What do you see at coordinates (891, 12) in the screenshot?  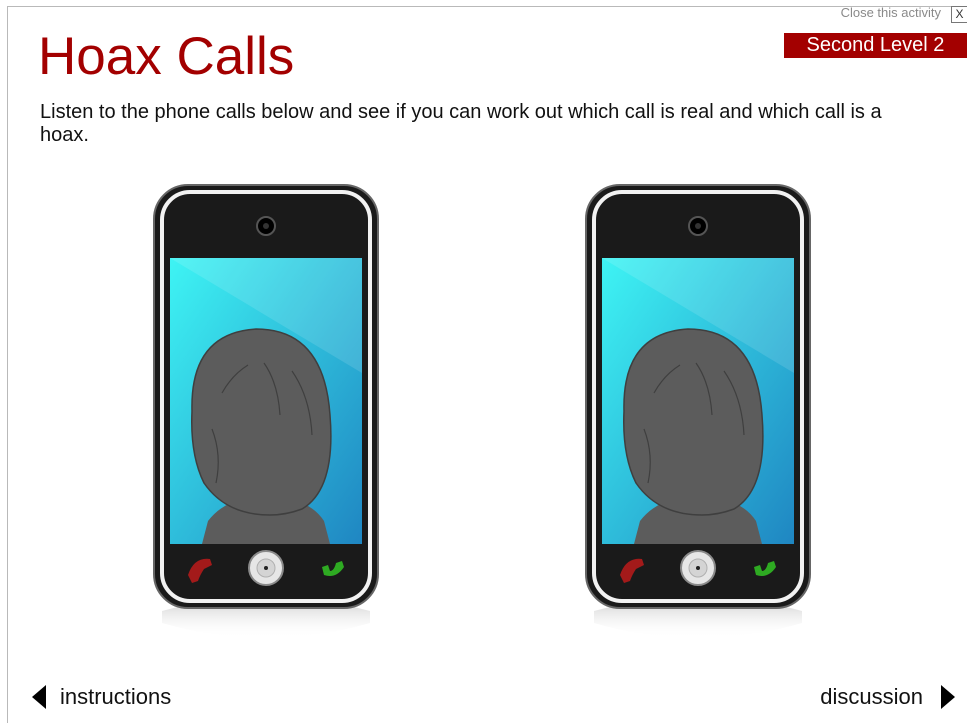 I see `close-activity-link: Close this activity` at bounding box center [891, 12].